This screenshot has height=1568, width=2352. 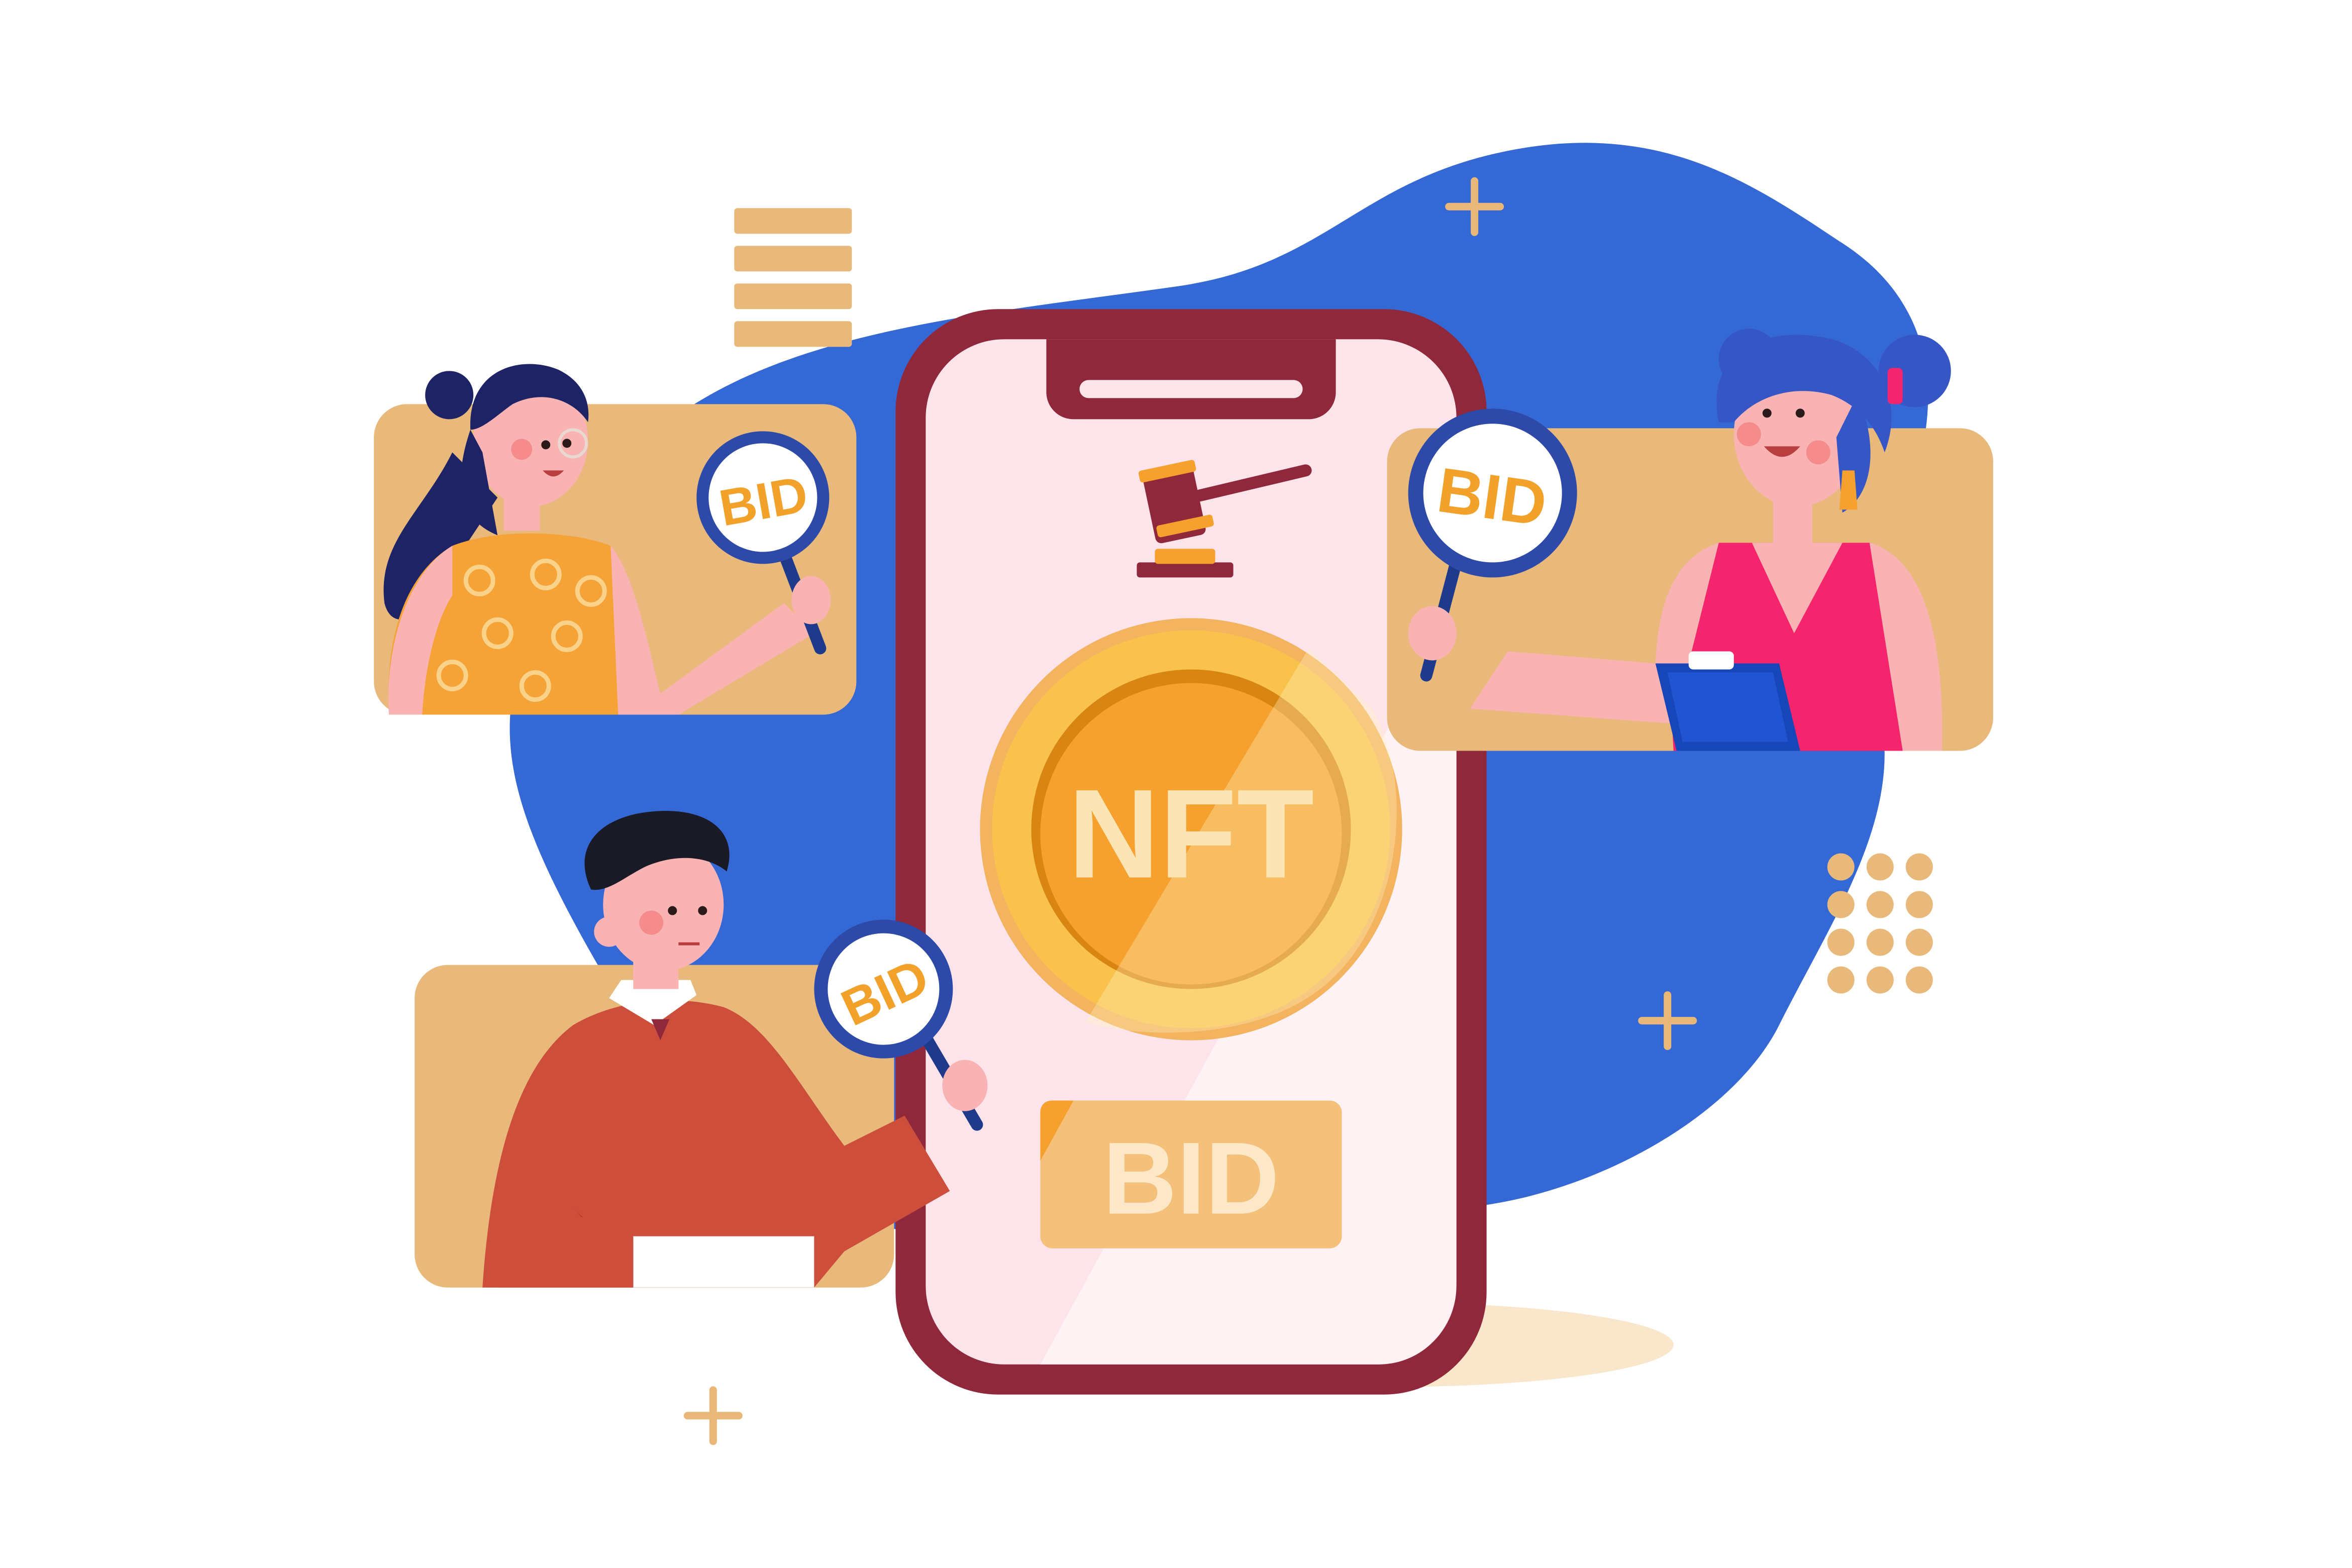 I want to click on plus-icon, so click(x=713, y=1415).